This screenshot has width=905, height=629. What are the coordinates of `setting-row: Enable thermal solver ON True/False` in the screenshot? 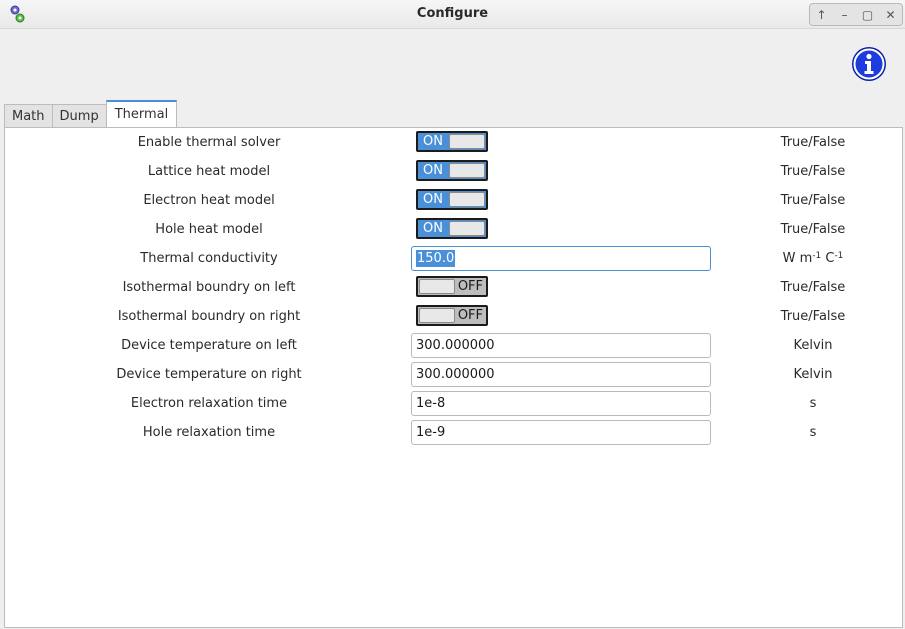 It's located at (453, 143).